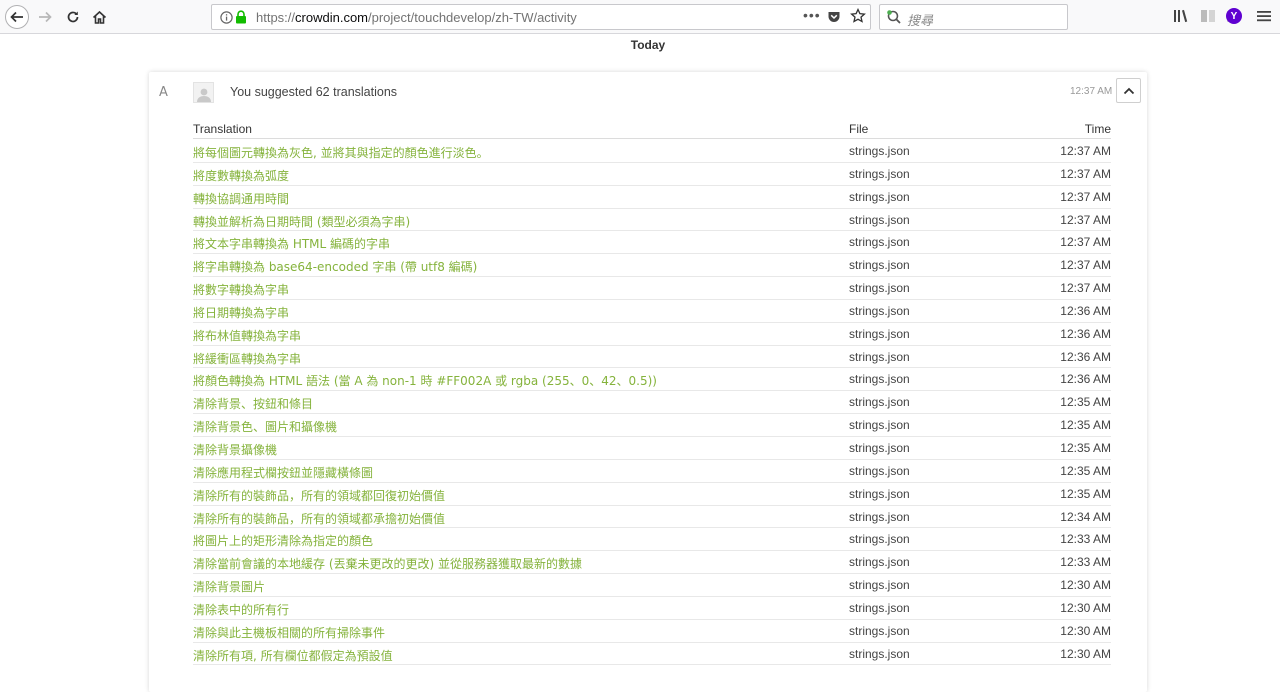  I want to click on home-icon, so click(99, 17).